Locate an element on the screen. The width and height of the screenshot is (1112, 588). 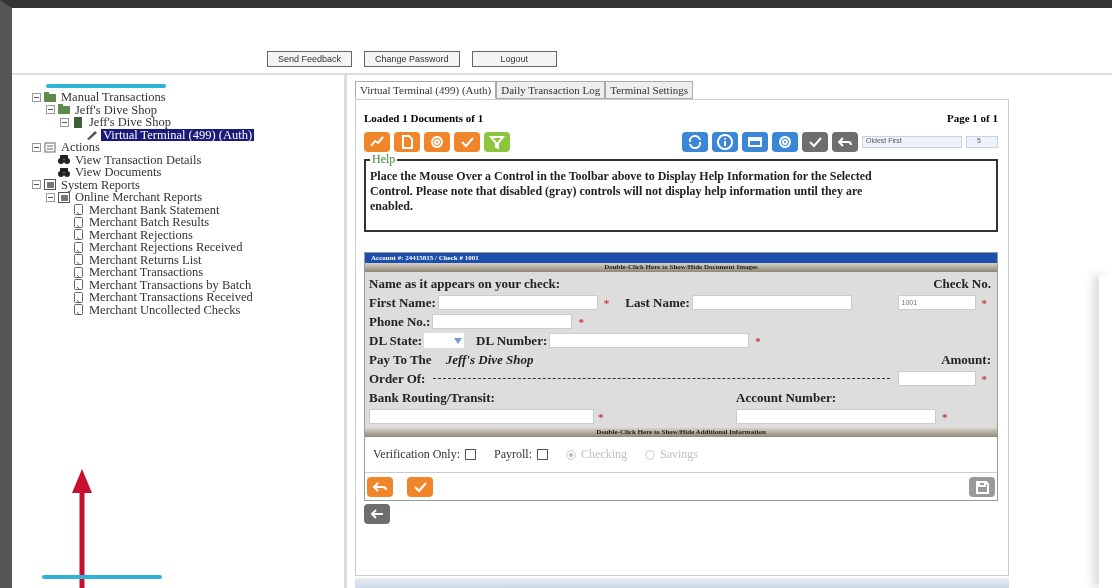
tree-item: Merchant Uncollected Checks is located at coordinates (165, 309).